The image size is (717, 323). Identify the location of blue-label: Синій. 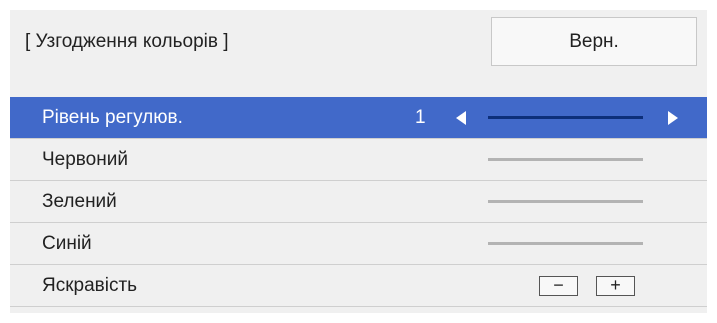
(67, 243).